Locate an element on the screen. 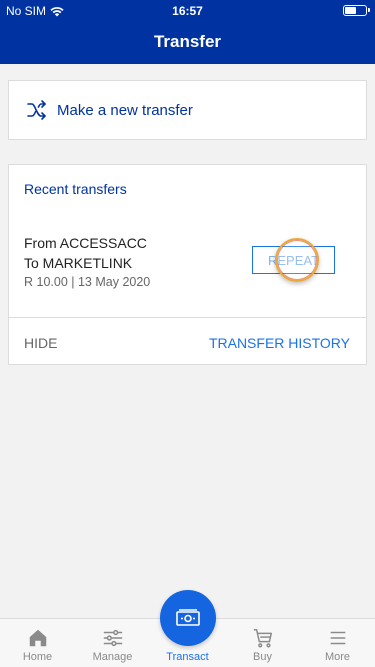 This screenshot has width=375, height=667. battery-icon is located at coordinates (356, 10).